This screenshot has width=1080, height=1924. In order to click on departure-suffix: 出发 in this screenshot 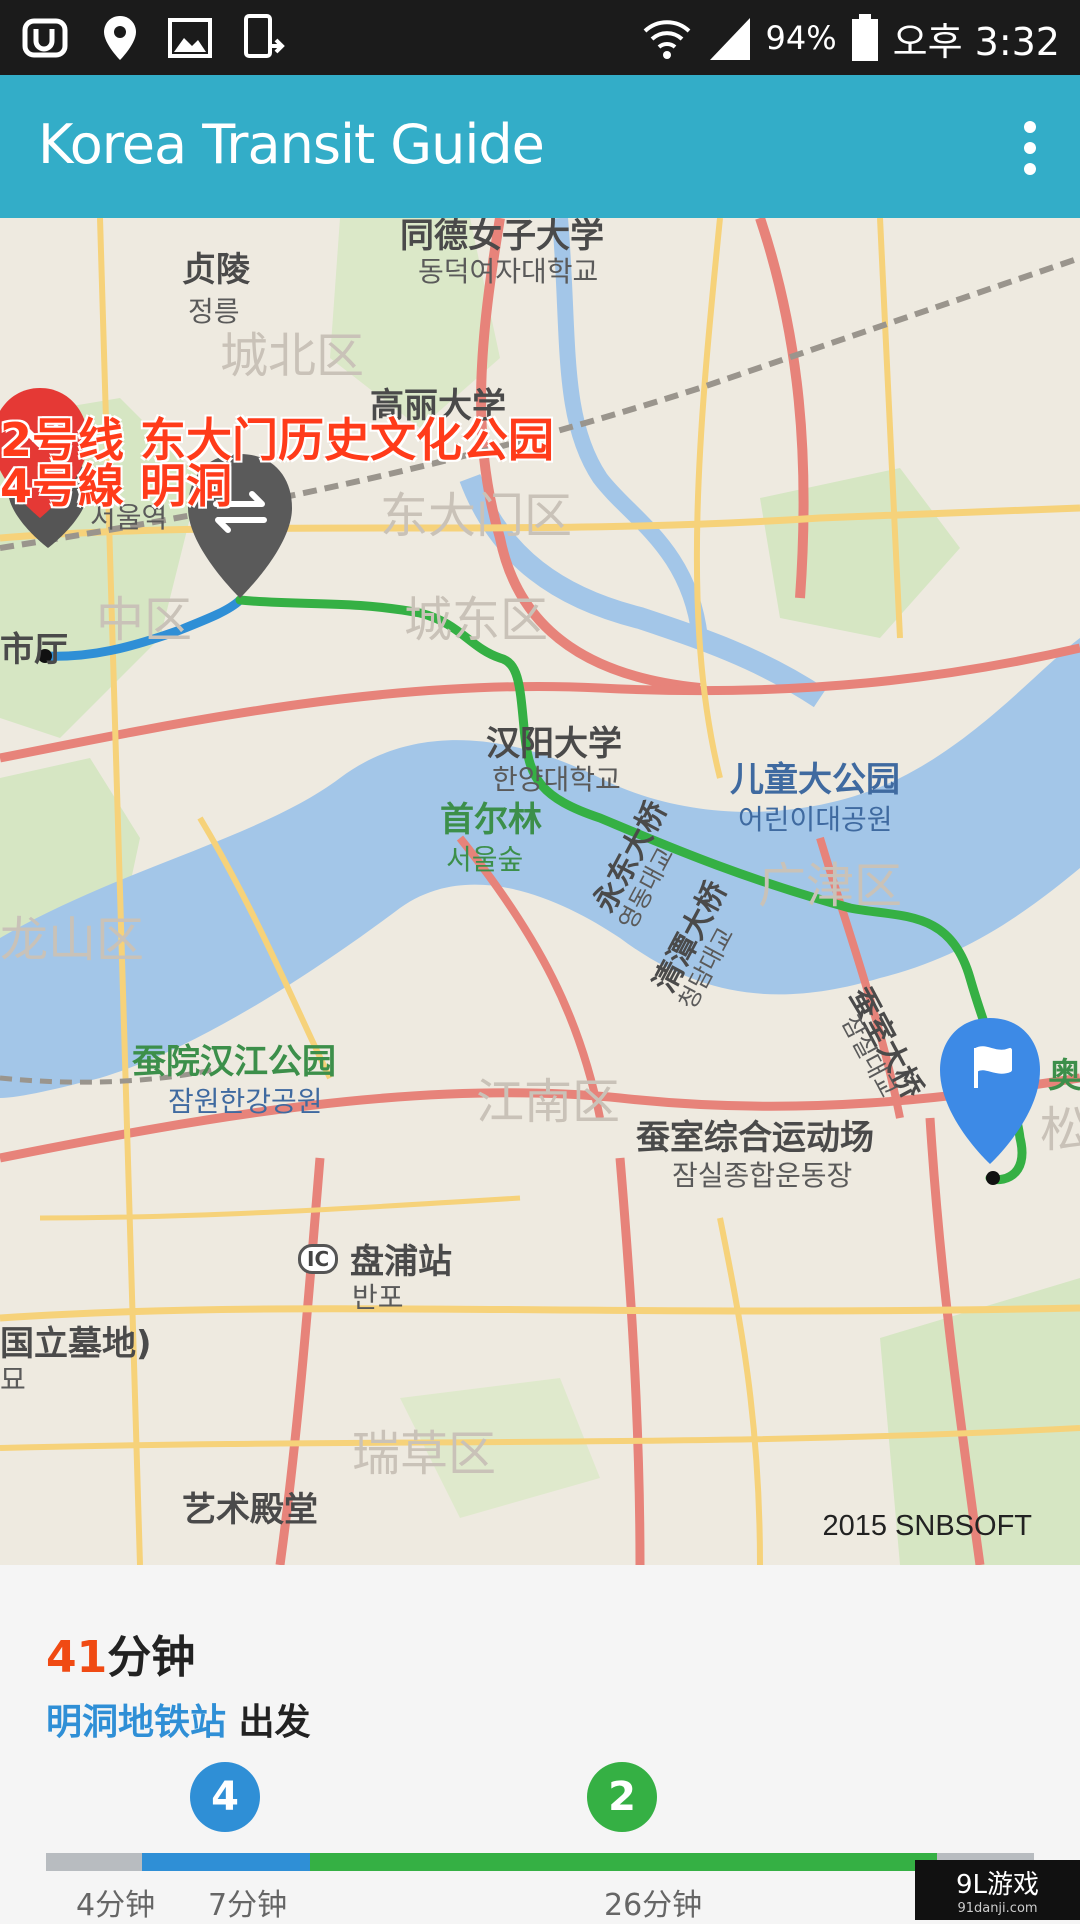, I will do `click(268, 1722)`.